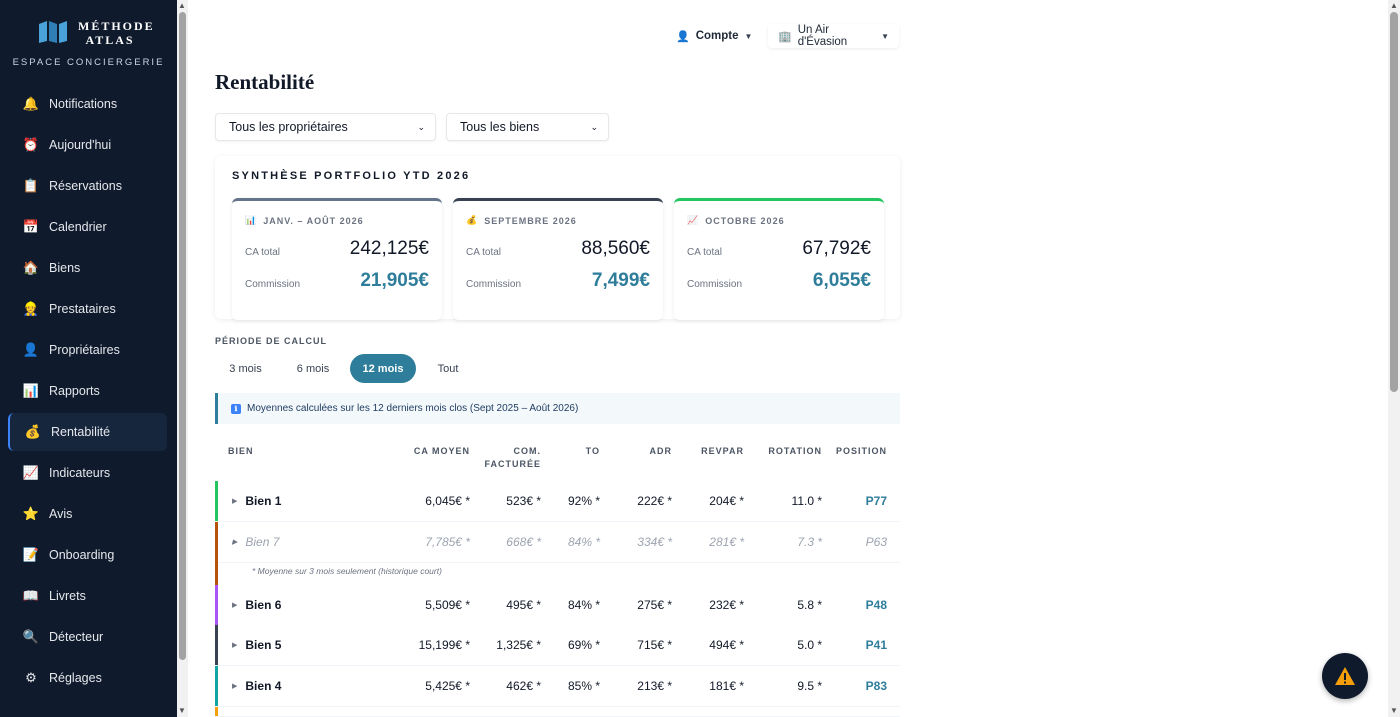 The width and height of the screenshot is (1400, 717). I want to click on table-row-partial, so click(557, 712).